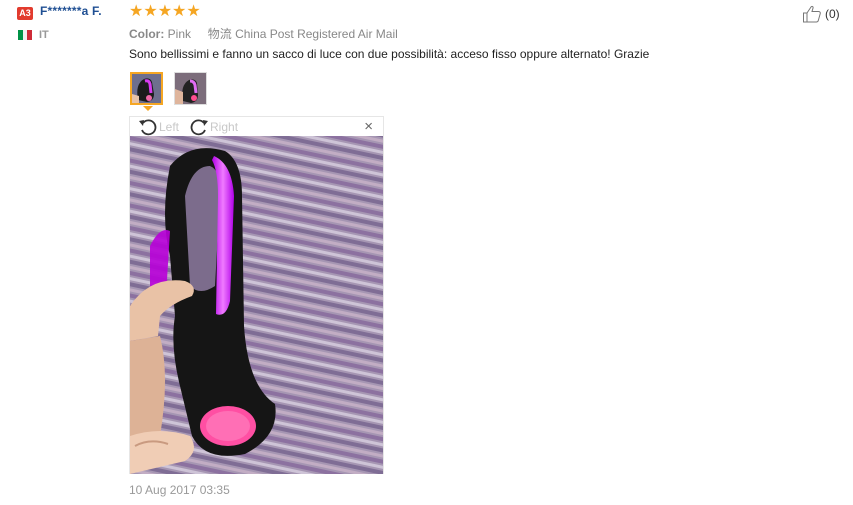 This screenshot has height=505, width=853. I want to click on viewer-toolbar: Left Right ×, so click(256, 126).